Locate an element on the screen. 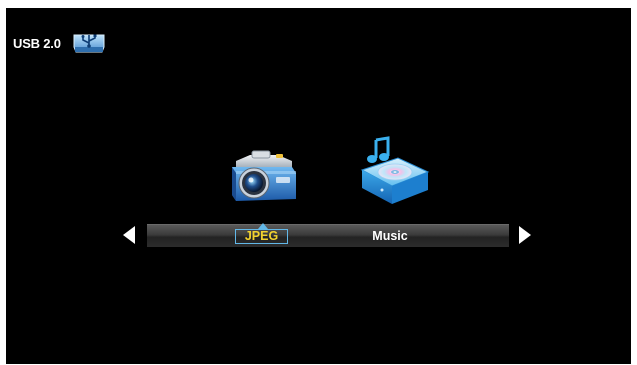 This screenshot has height=365, width=637. media-menu-bar is located at coordinates (328, 235).